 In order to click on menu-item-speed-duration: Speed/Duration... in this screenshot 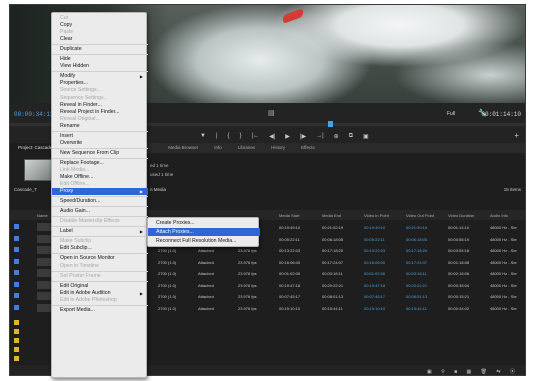, I will do `click(100, 201)`.